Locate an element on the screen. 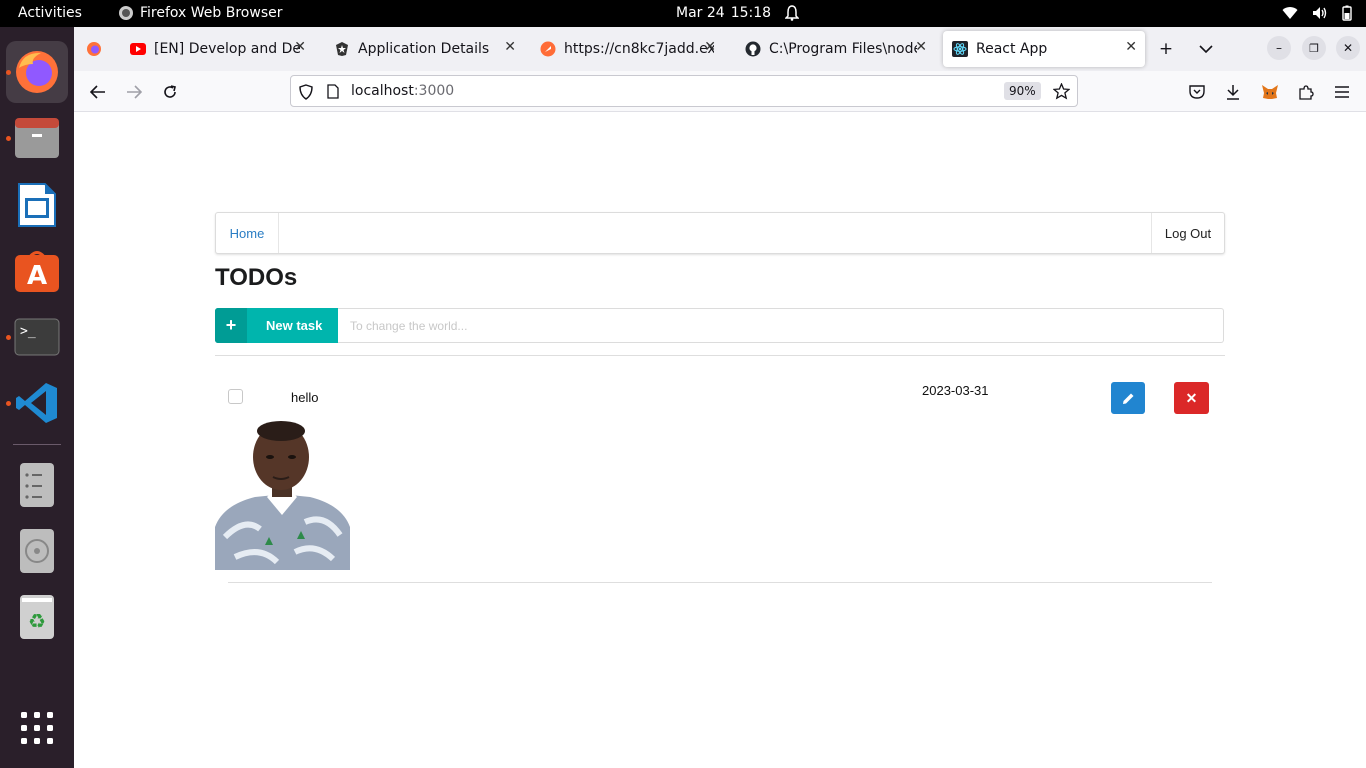 This screenshot has height=768, width=1366. dock-terminal: >_ is located at coordinates (37, 337).